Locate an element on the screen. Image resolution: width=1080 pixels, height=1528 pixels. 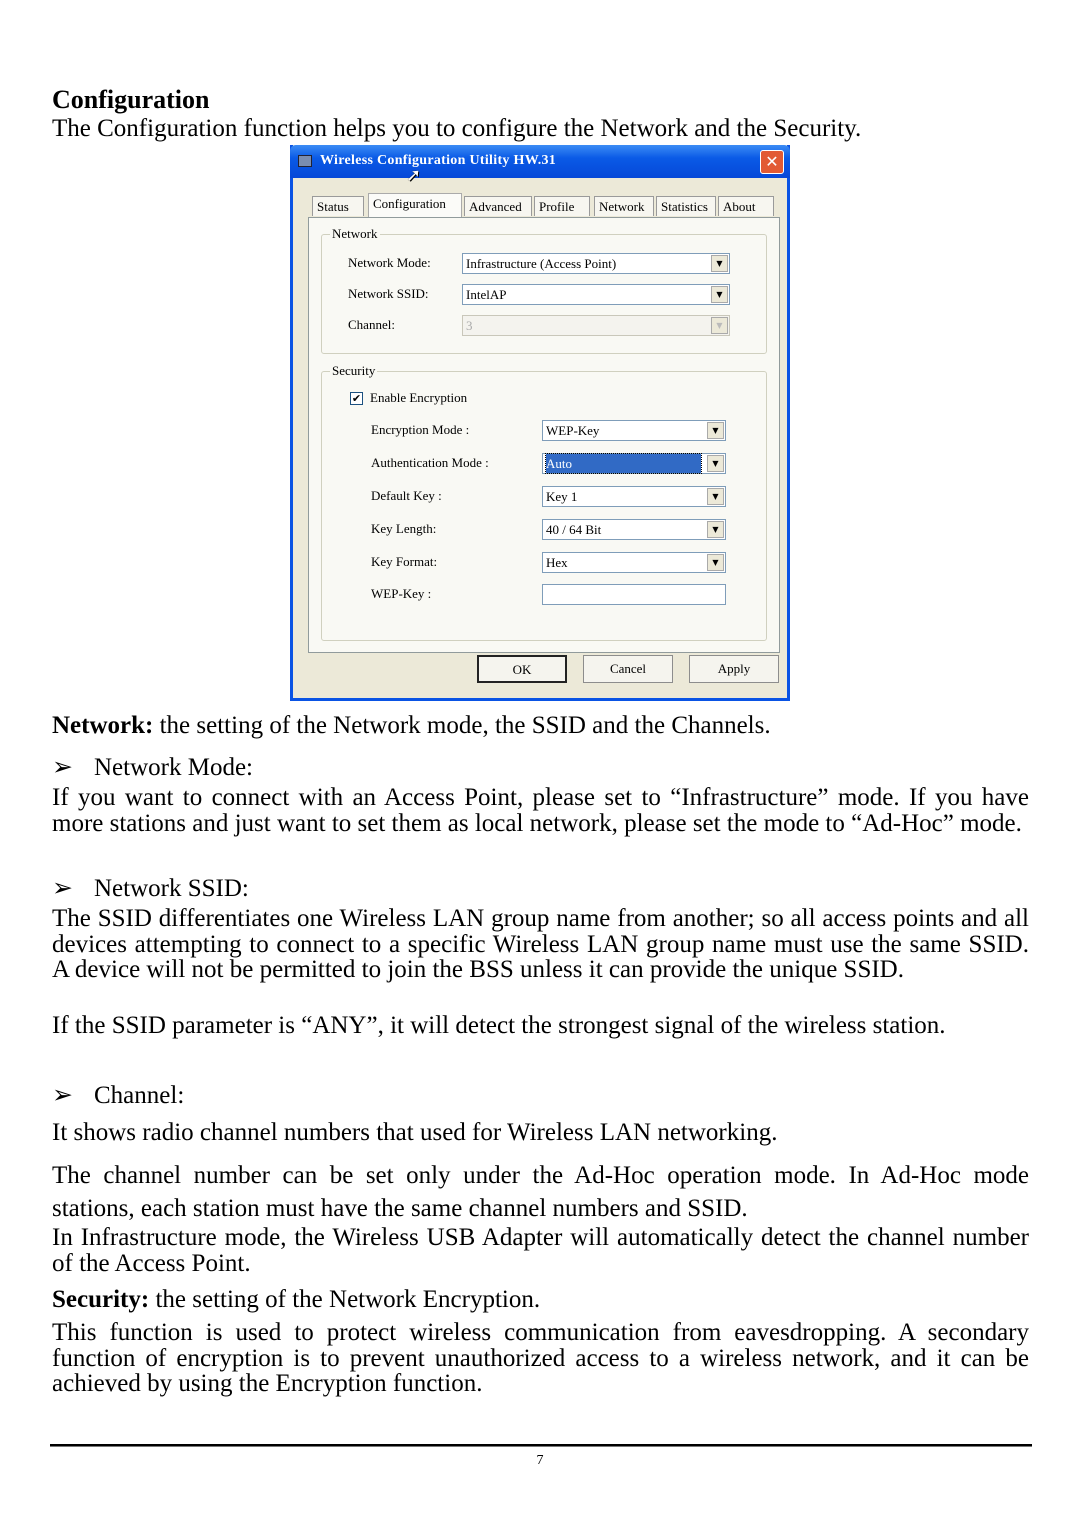
enable-encryption-label: Enable Encryption is located at coordinates (419, 397).